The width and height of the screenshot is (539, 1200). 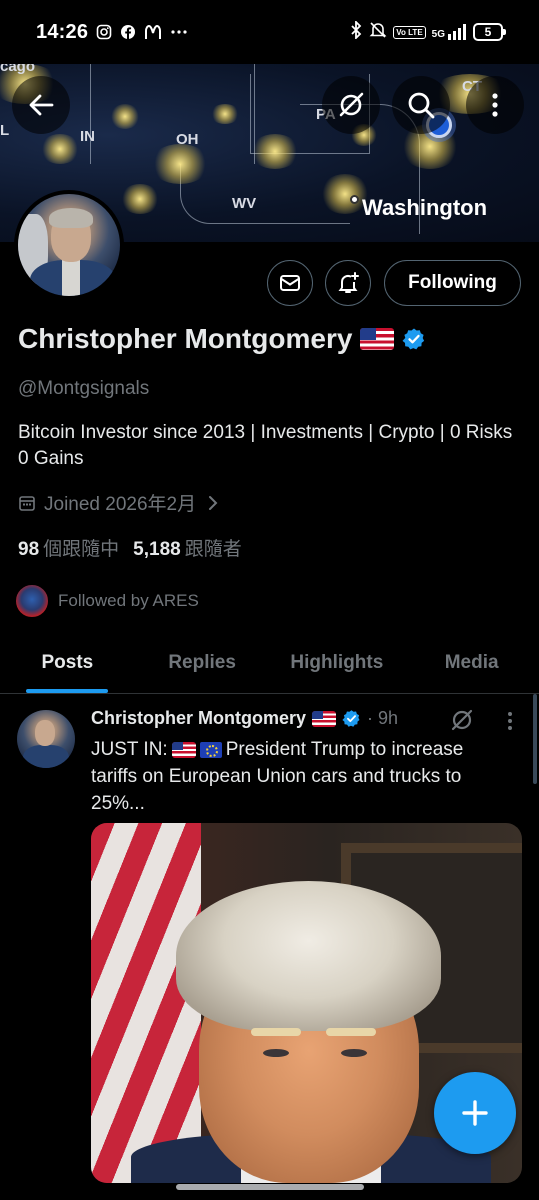 I want to click on followers-stat: 5,188 跟隨者, so click(x=187, y=547).